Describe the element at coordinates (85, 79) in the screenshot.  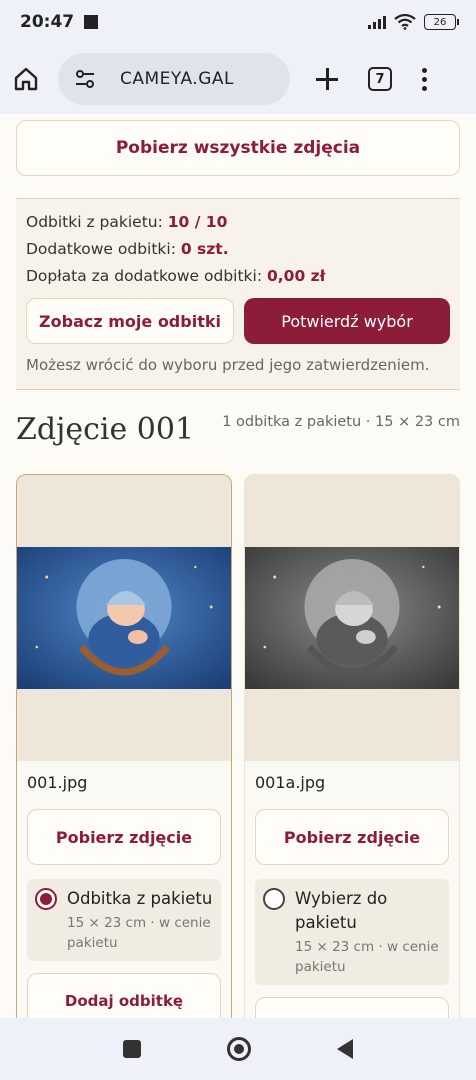
I see `site-settings-icon` at that location.